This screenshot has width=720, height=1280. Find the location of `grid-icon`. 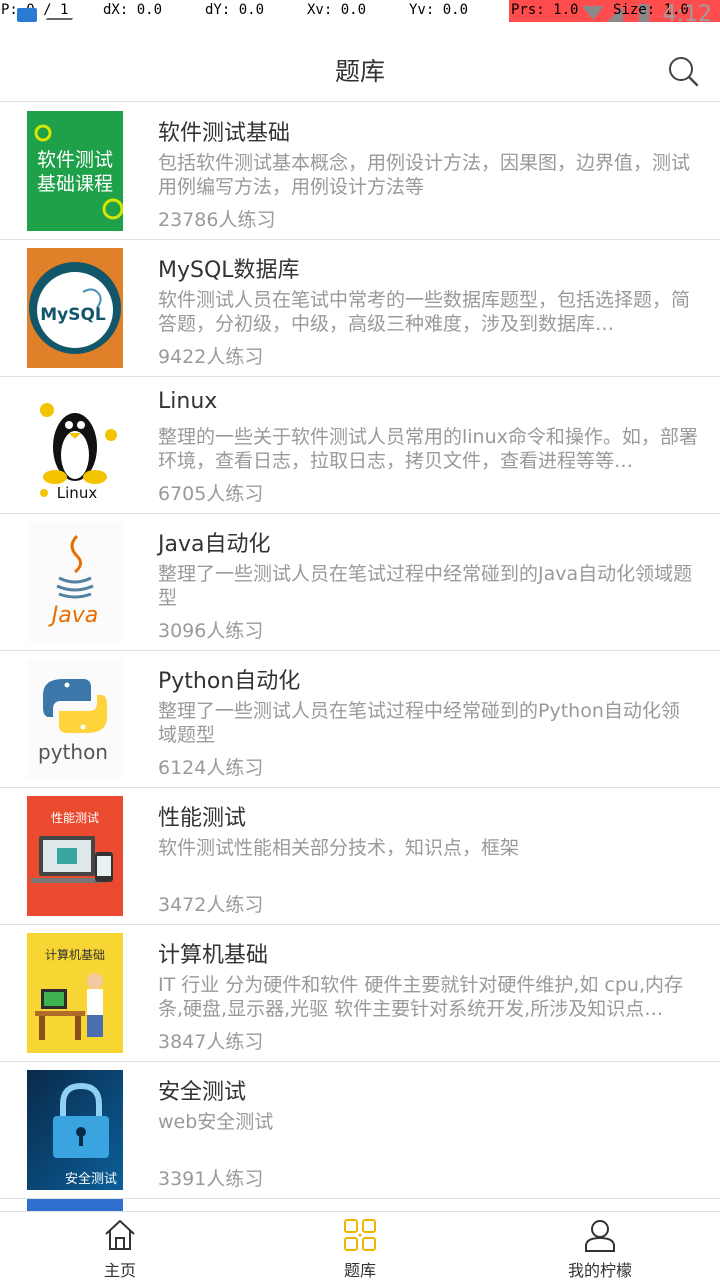

grid-icon is located at coordinates (360, 1235).